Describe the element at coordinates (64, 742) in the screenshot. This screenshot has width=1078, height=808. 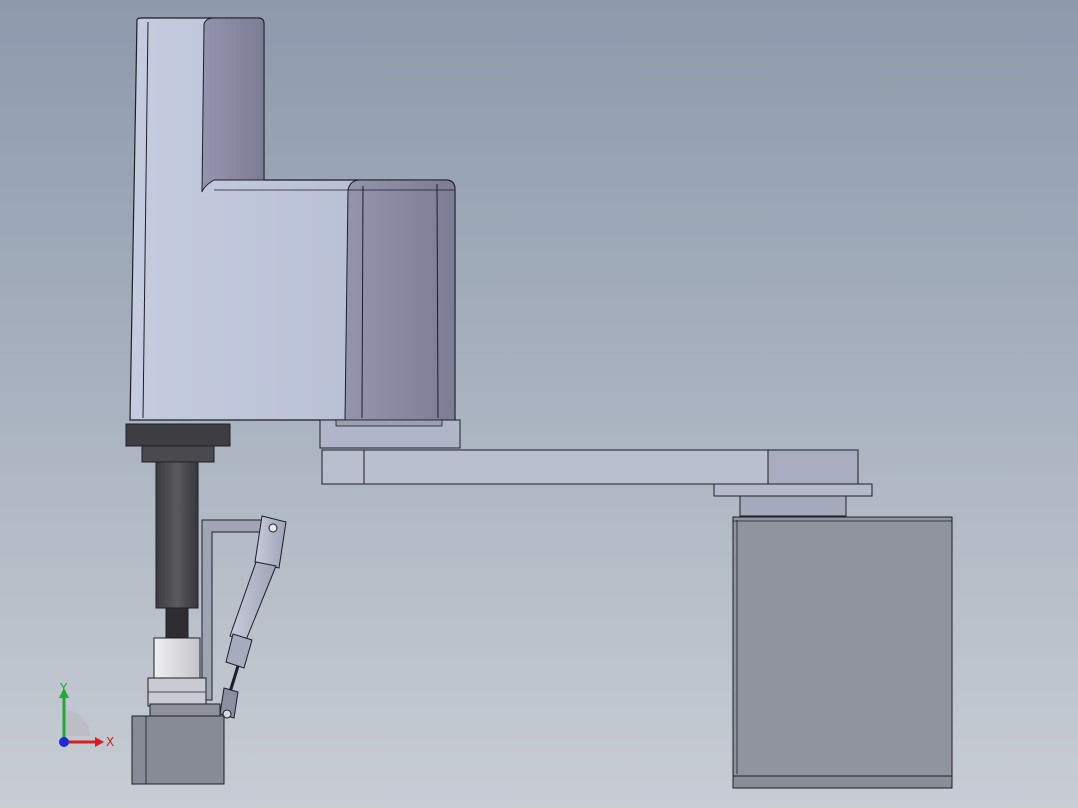
I see `z-axis-dot` at that location.